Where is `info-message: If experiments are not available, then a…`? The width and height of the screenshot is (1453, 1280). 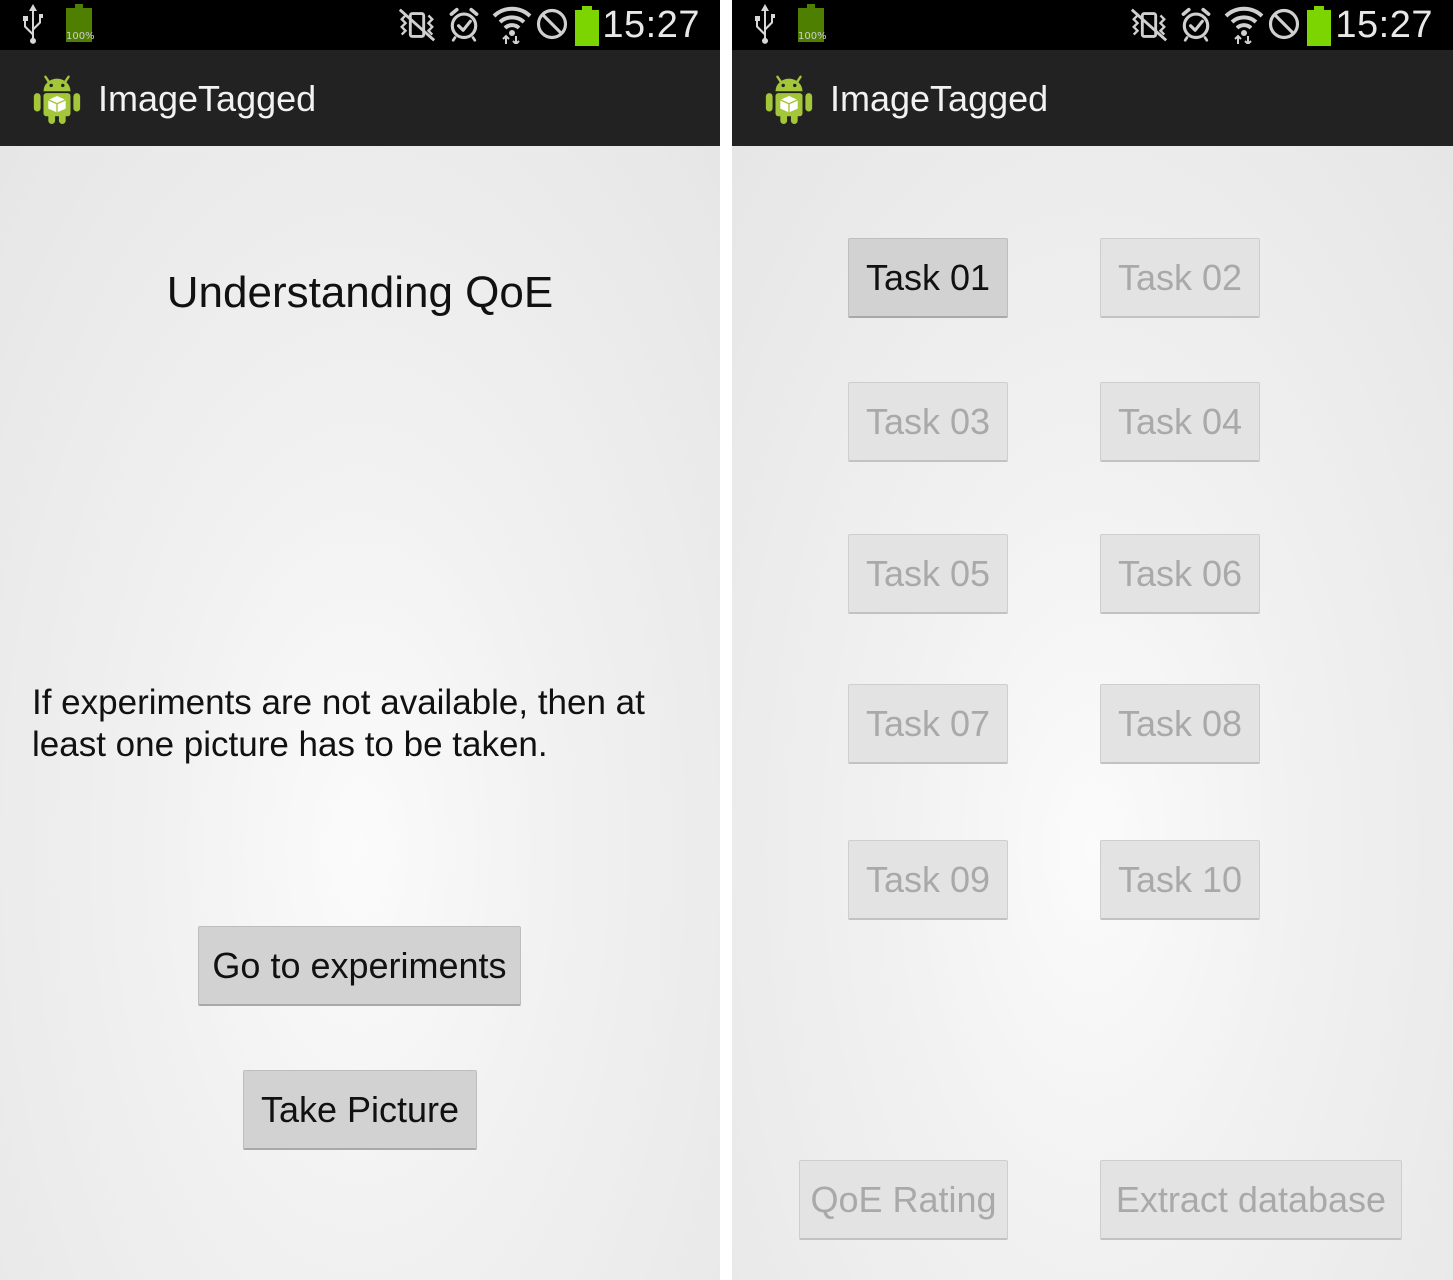
info-message: If experiments are not available, then a… is located at coordinates (338, 723).